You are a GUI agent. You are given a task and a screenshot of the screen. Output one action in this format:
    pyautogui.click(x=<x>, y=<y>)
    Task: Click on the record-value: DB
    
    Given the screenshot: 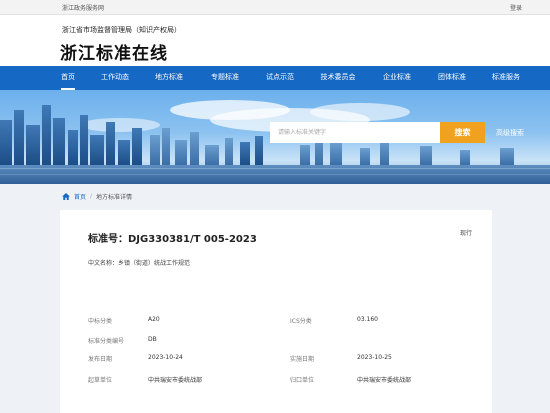 What is the action you would take?
    pyautogui.click(x=152, y=339)
    